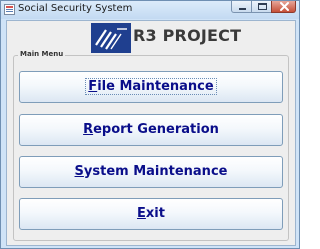 Image resolution: width=320 pixels, height=249 pixels. What do you see at coordinates (141, 213) in the screenshot?
I see `mnemonic-letter: E` at bounding box center [141, 213].